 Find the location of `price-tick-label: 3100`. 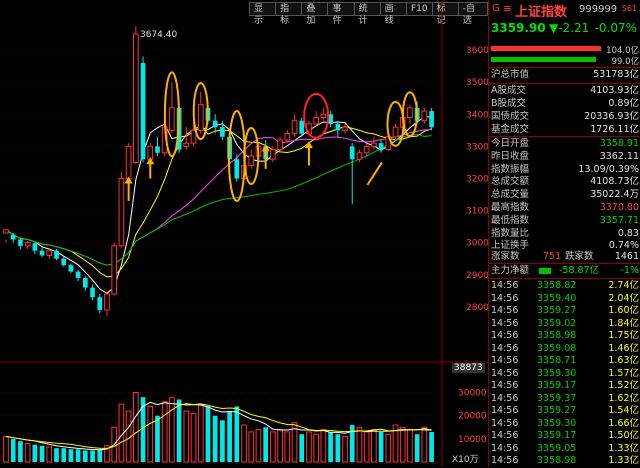

price-tick-label: 3100 is located at coordinates (477, 212).